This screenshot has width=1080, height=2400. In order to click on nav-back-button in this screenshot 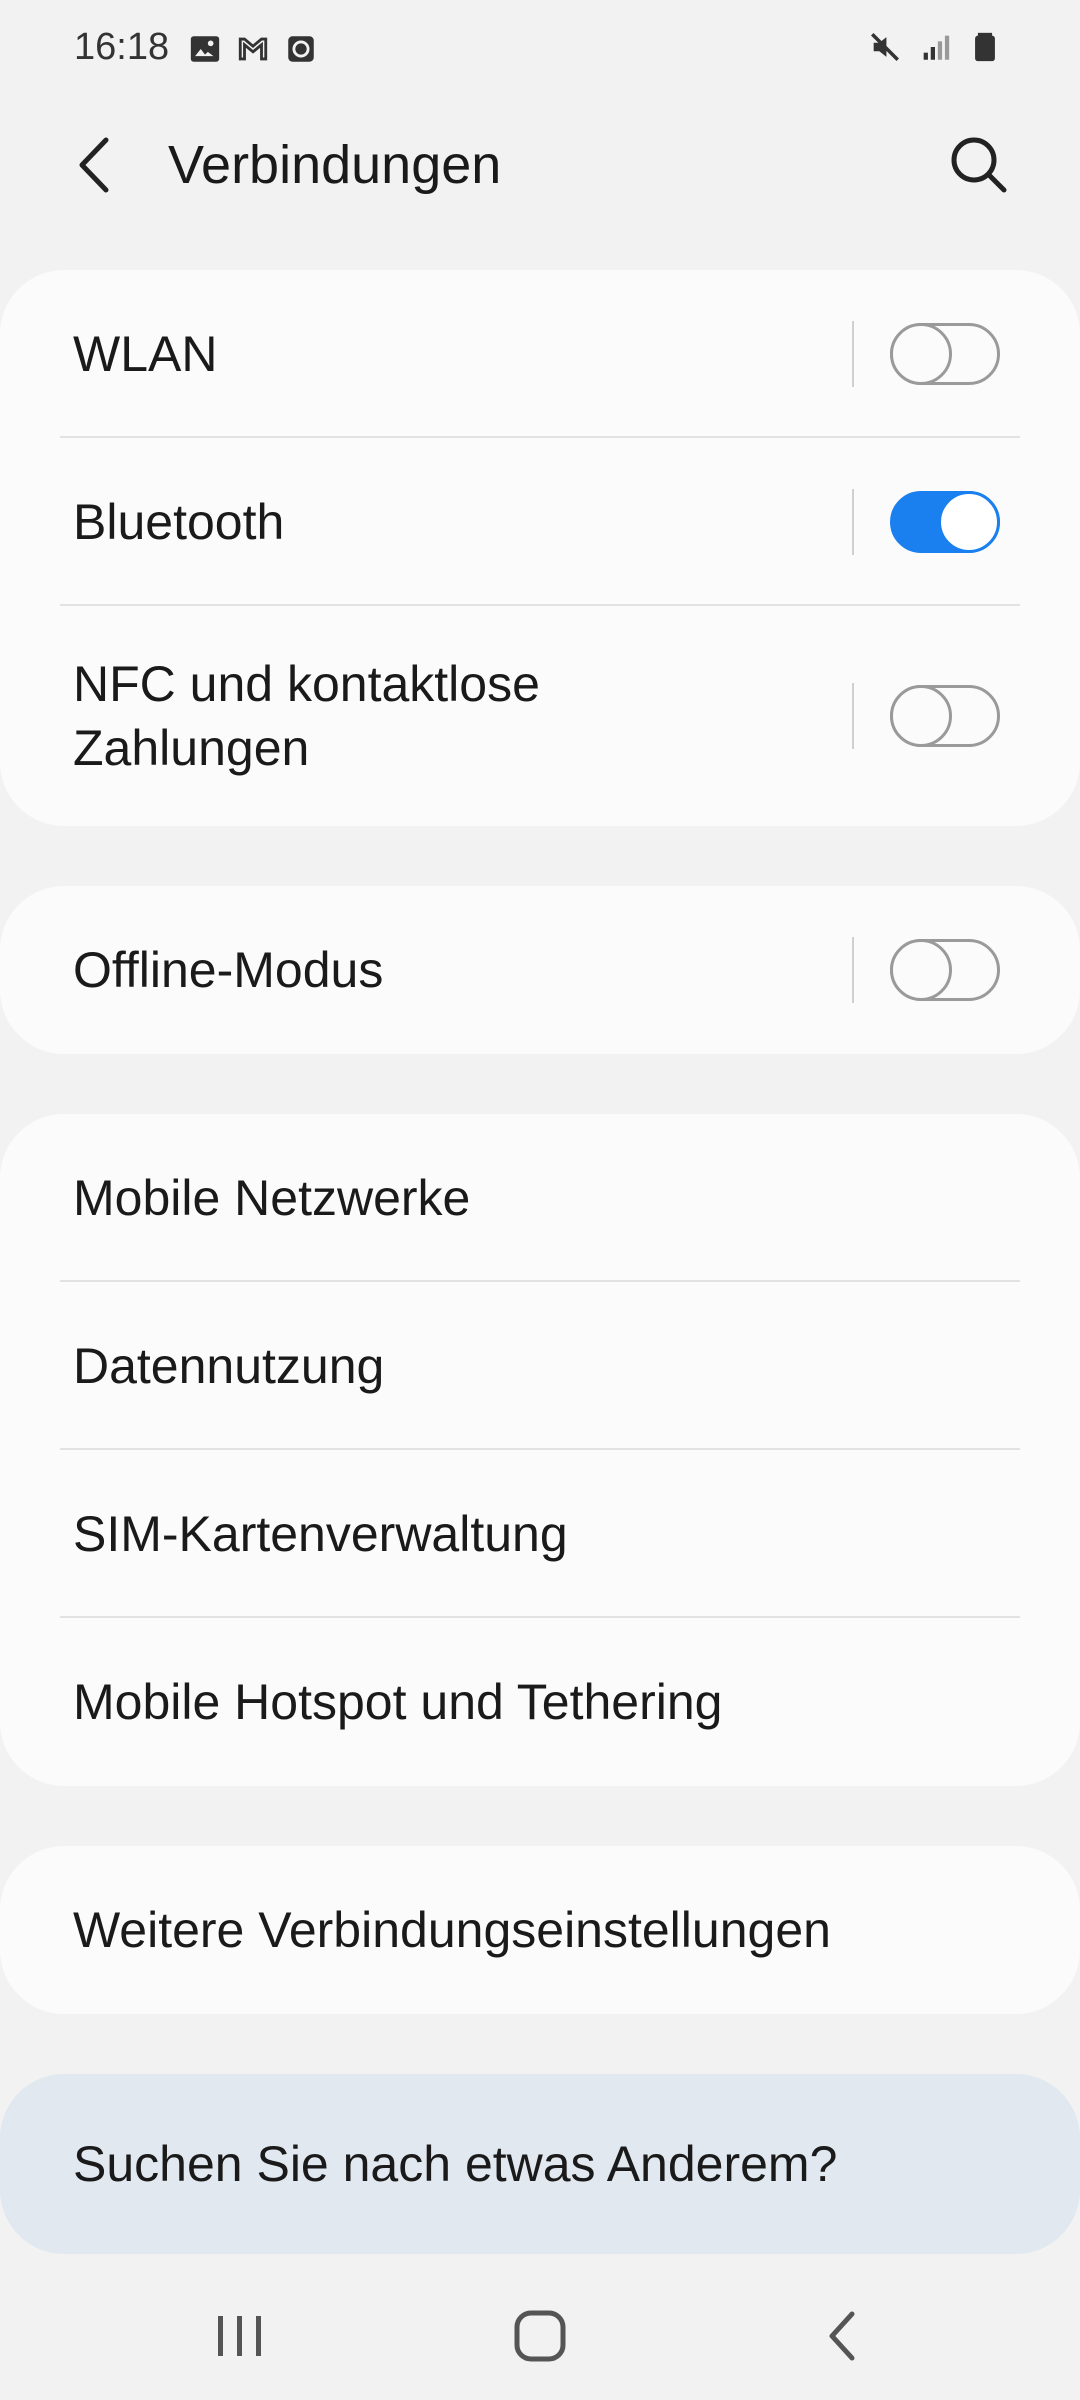, I will do `click(844, 2336)`.